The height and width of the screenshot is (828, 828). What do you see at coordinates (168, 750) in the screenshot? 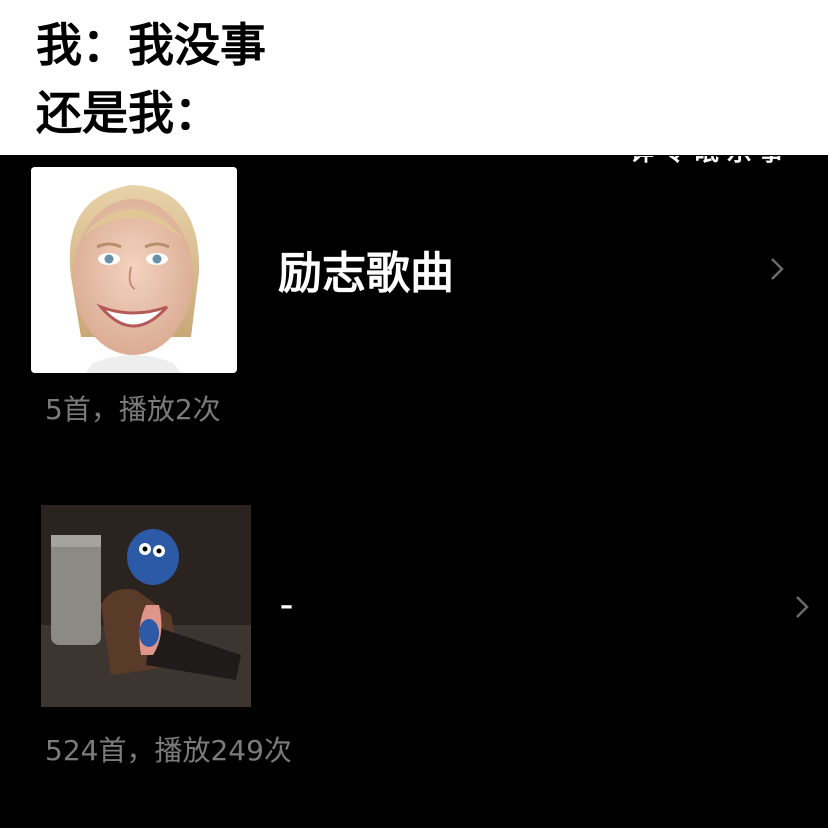
I see `playlist-meta: 524首，播放249次` at bounding box center [168, 750].